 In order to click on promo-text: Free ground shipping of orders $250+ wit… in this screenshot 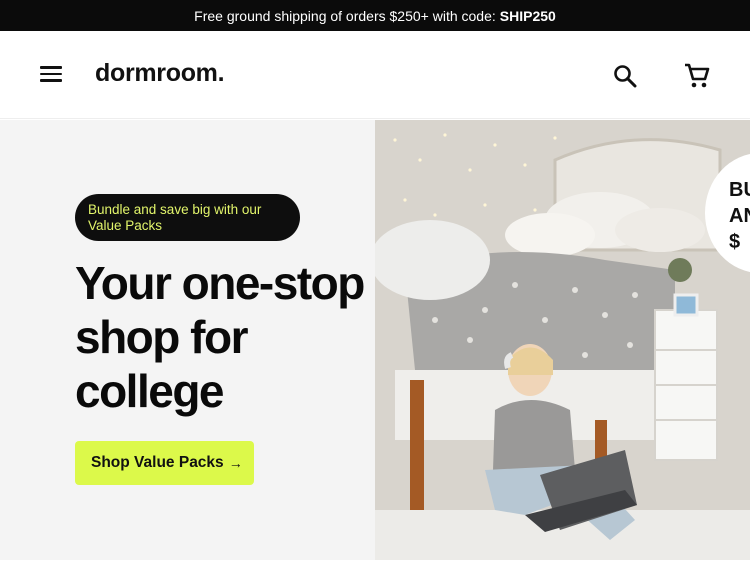, I will do `click(345, 15)`.